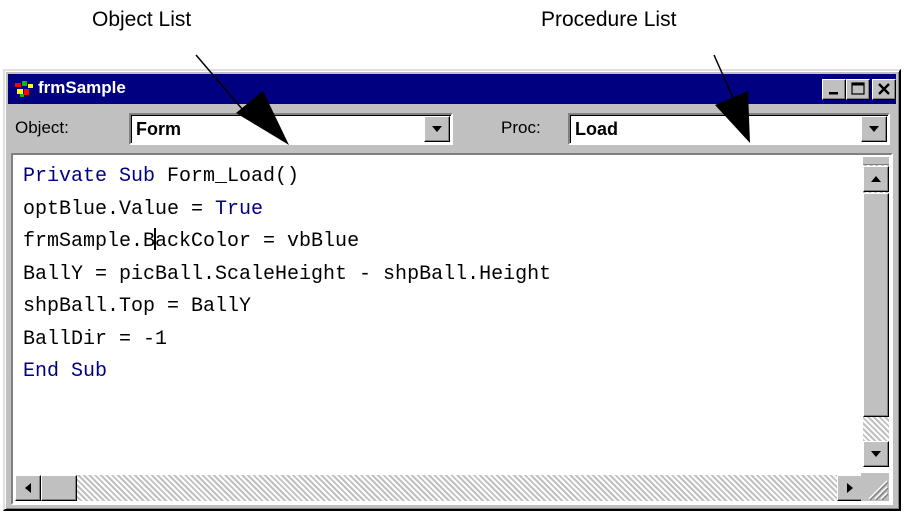  I want to click on procedure-list-combo: Load, so click(729, 129).